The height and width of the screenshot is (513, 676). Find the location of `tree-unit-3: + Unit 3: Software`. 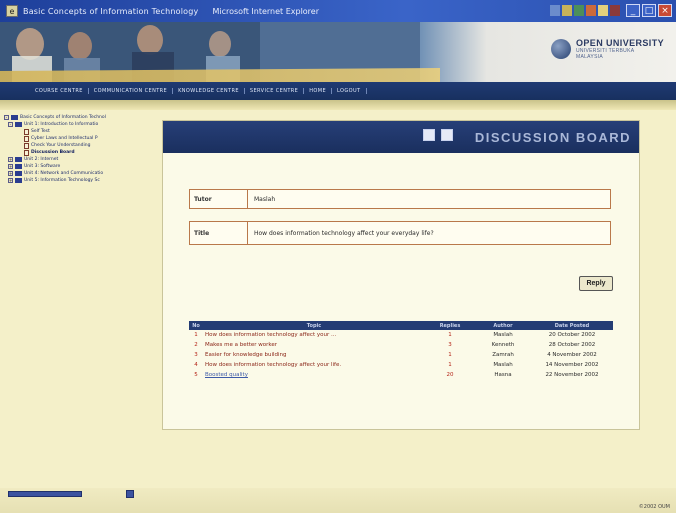

tree-unit-3: + Unit 3: Software is located at coordinates (79, 166).